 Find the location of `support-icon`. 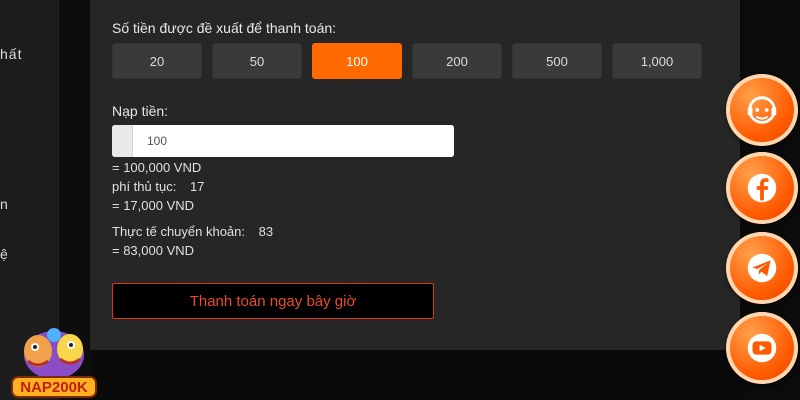

support-icon is located at coordinates (762, 110).